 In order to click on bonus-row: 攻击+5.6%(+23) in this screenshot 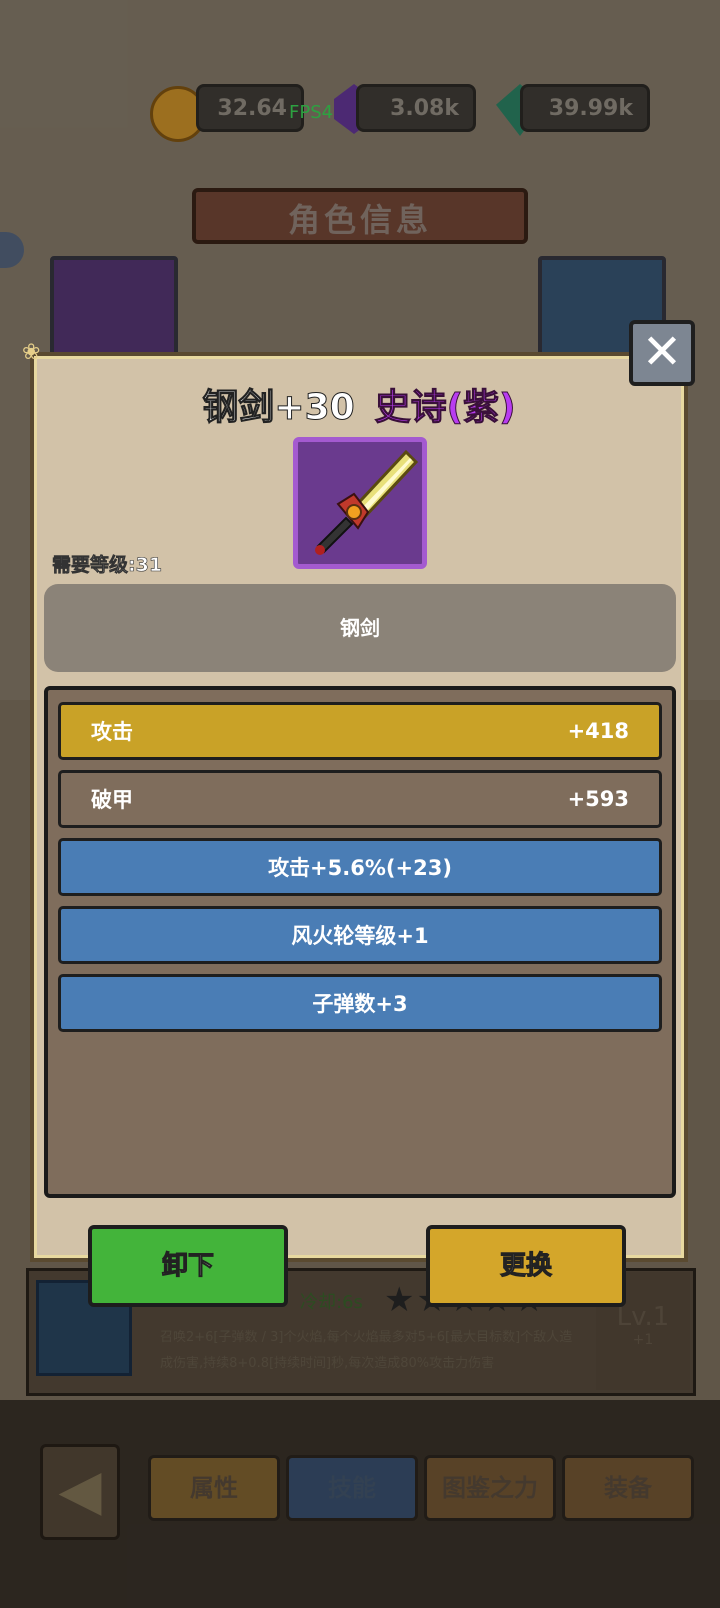, I will do `click(360, 867)`.